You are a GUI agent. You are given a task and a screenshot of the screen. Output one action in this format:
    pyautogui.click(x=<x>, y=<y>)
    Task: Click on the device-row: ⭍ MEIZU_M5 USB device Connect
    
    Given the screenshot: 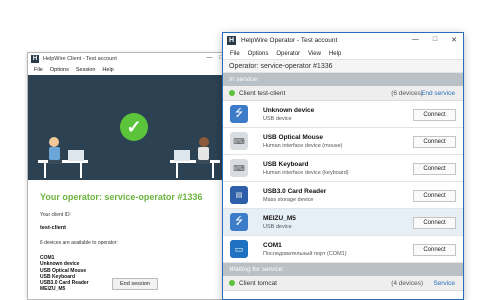 What is the action you would take?
    pyautogui.click(x=343, y=222)
    